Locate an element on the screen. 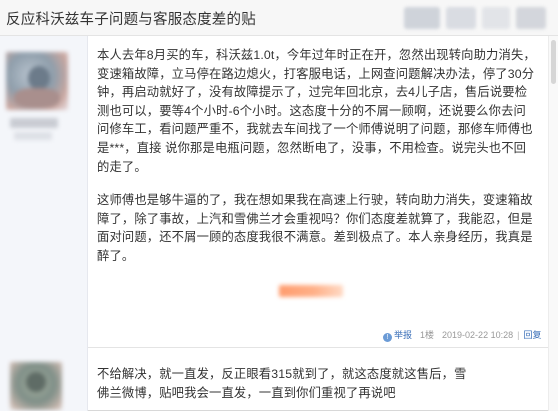 Image resolution: width=558 pixels, height=411 pixels. warning-icon: ! is located at coordinates (387, 337).